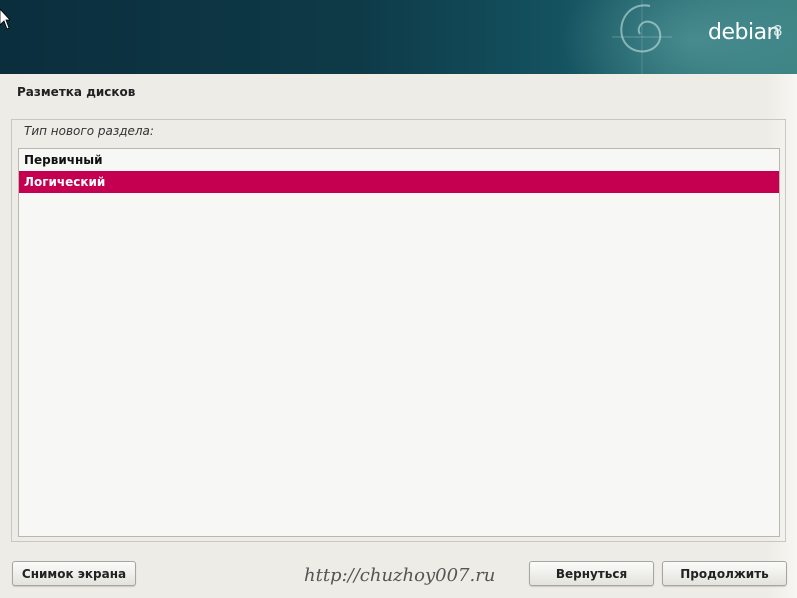 The width and height of the screenshot is (797, 598). Describe the element at coordinates (398, 37) in the screenshot. I see `header-banner: debian 8` at that location.